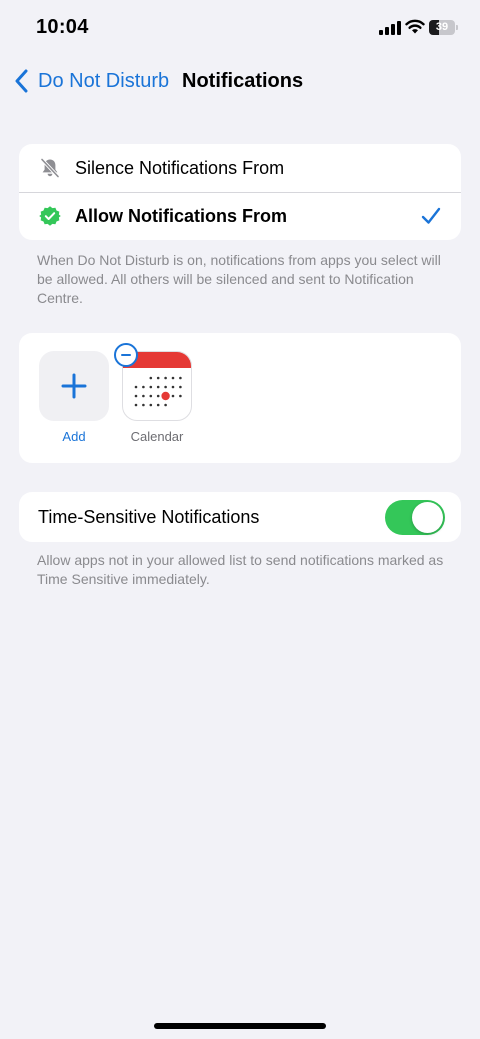 This screenshot has width=480, height=1039. Describe the element at coordinates (21, 81) in the screenshot. I see `chevron-left-icon` at that location.